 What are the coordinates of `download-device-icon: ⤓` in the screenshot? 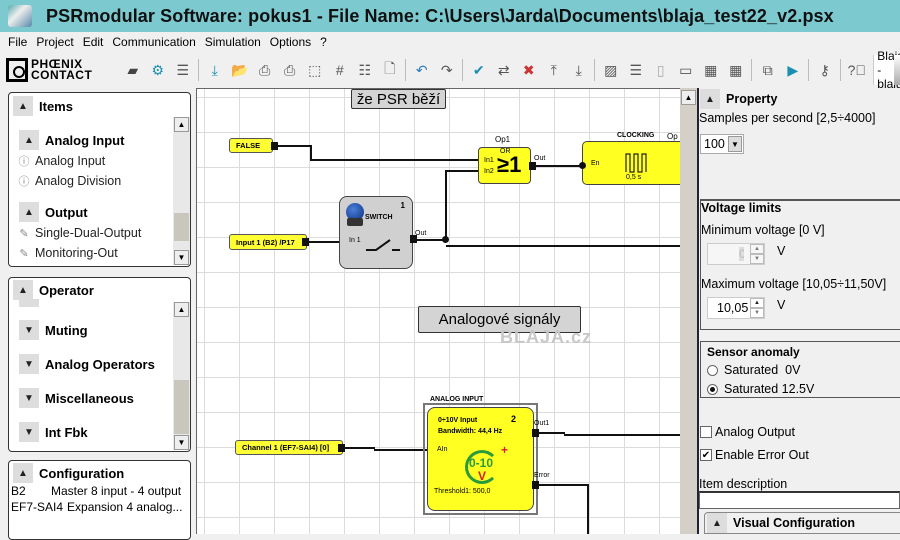 It's located at (579, 70).